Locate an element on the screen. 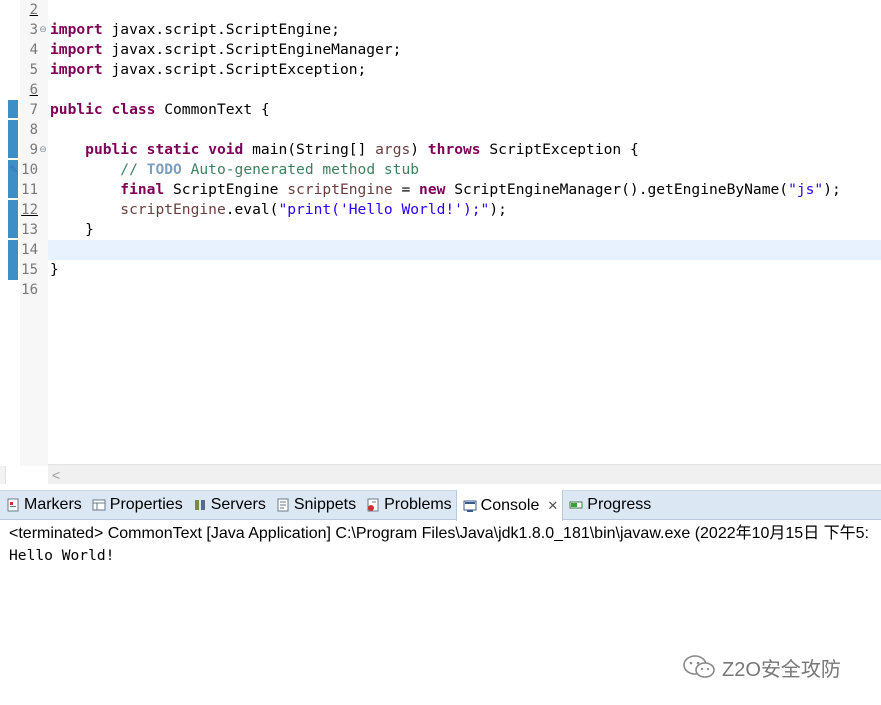 Image resolution: width=881 pixels, height=705 pixels. line-number: 4 is located at coordinates (33, 50).